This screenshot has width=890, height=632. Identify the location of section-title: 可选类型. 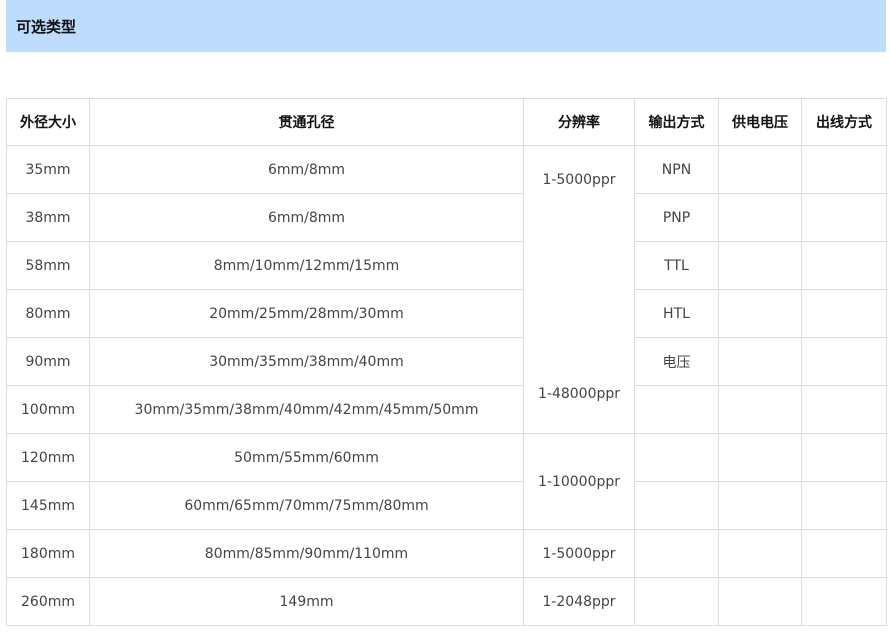
(46, 27).